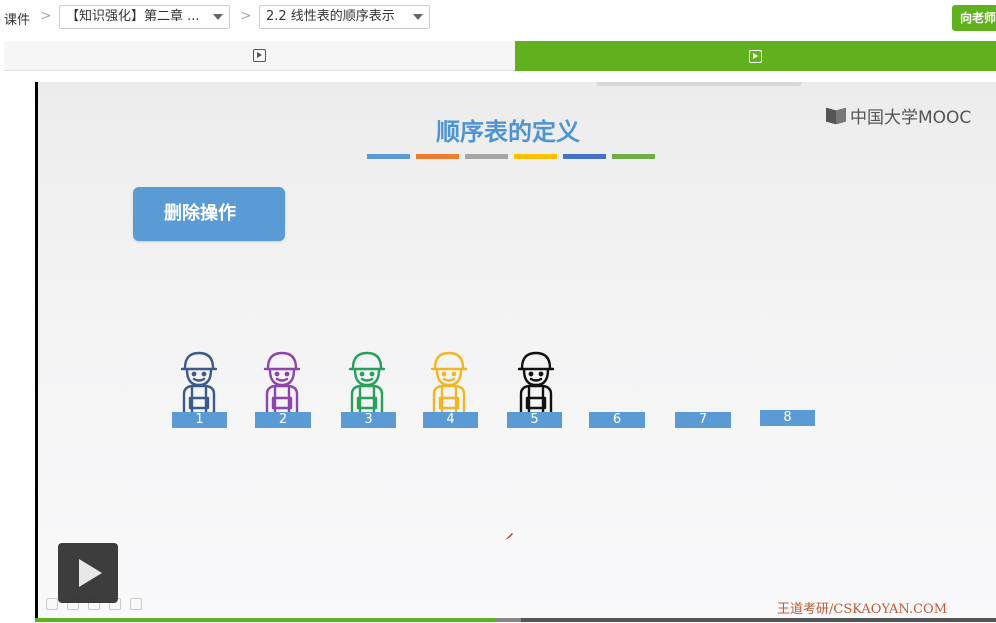 This screenshot has height=623, width=996. What do you see at coordinates (509, 536) in the screenshot?
I see `pen-cursor-icon` at bounding box center [509, 536].